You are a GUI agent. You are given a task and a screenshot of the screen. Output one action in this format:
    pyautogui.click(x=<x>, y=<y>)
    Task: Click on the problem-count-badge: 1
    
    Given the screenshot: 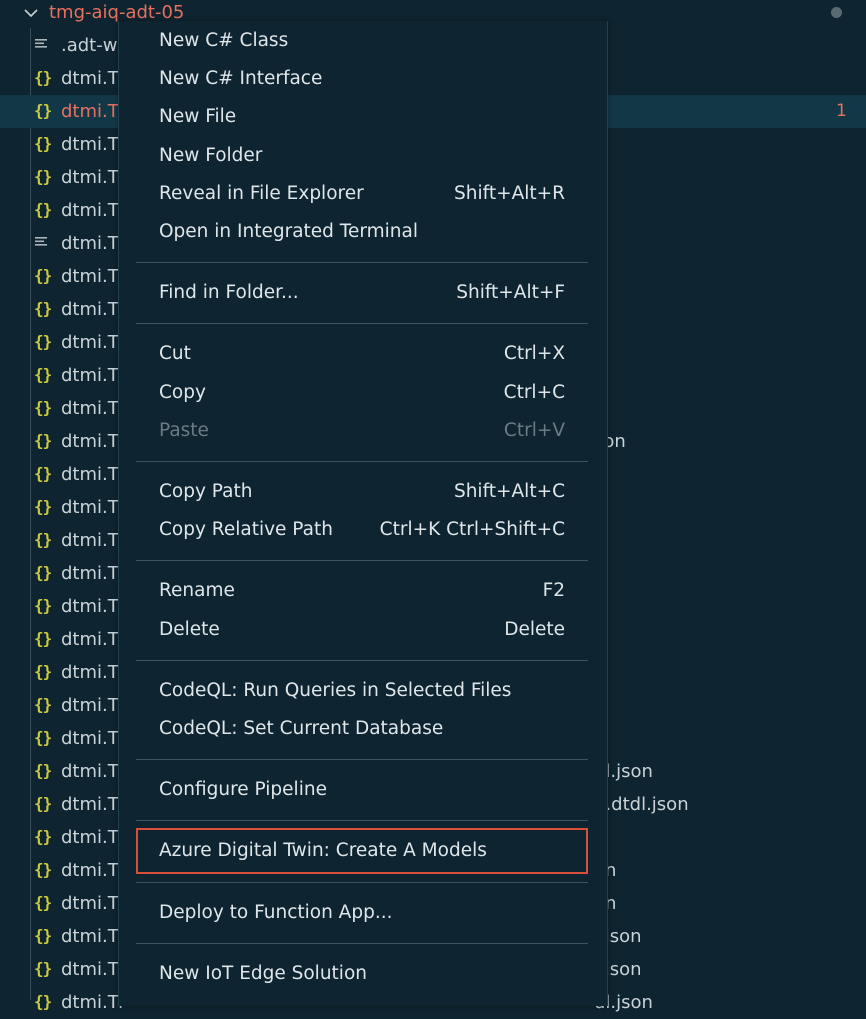 What is the action you would take?
    pyautogui.click(x=841, y=111)
    